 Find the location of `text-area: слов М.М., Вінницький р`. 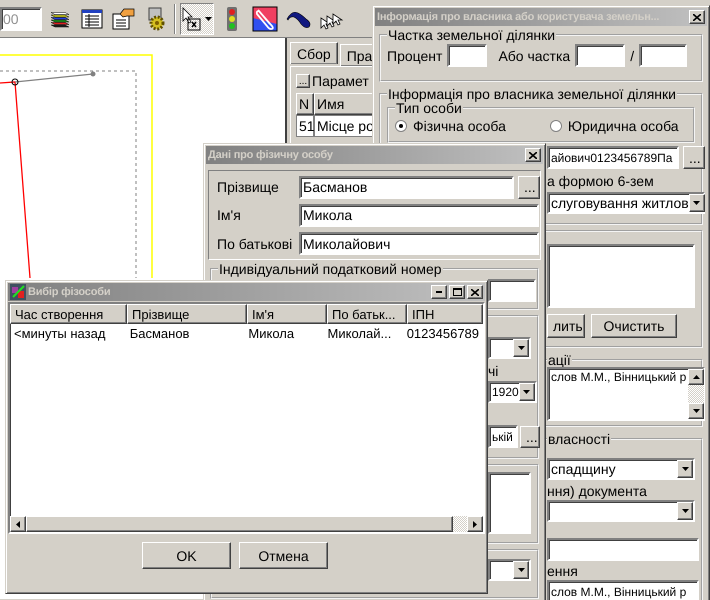

text-area: слов М.М., Вінницький р is located at coordinates (626, 394).